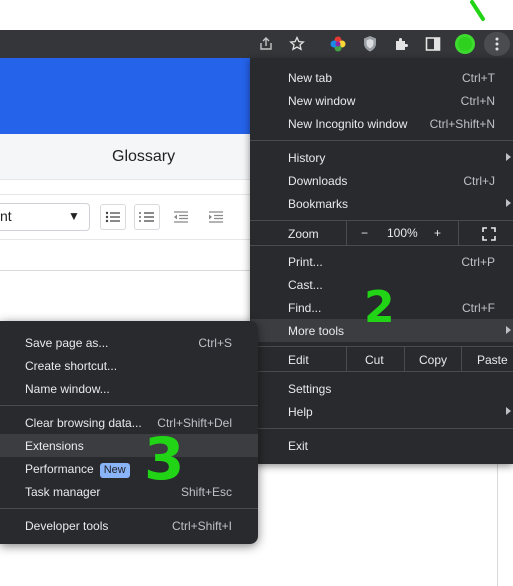  What do you see at coordinates (381, 445) in the screenshot?
I see `menu-item-exit: Exit` at bounding box center [381, 445].